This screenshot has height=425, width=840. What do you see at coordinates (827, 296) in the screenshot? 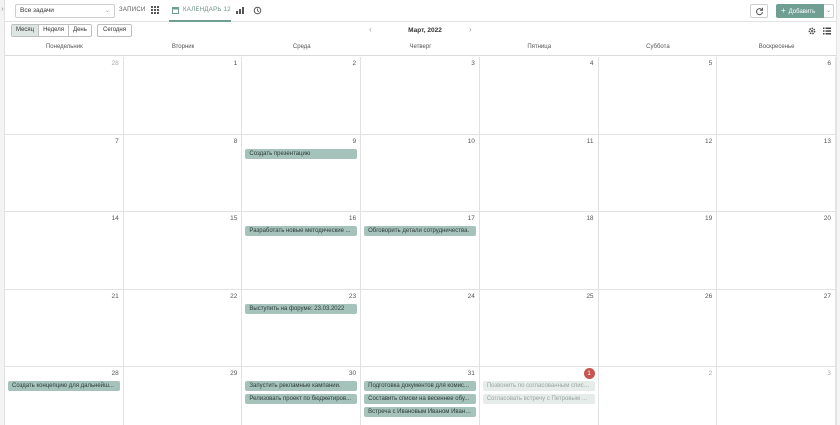
I see `day-number: 27` at bounding box center [827, 296].